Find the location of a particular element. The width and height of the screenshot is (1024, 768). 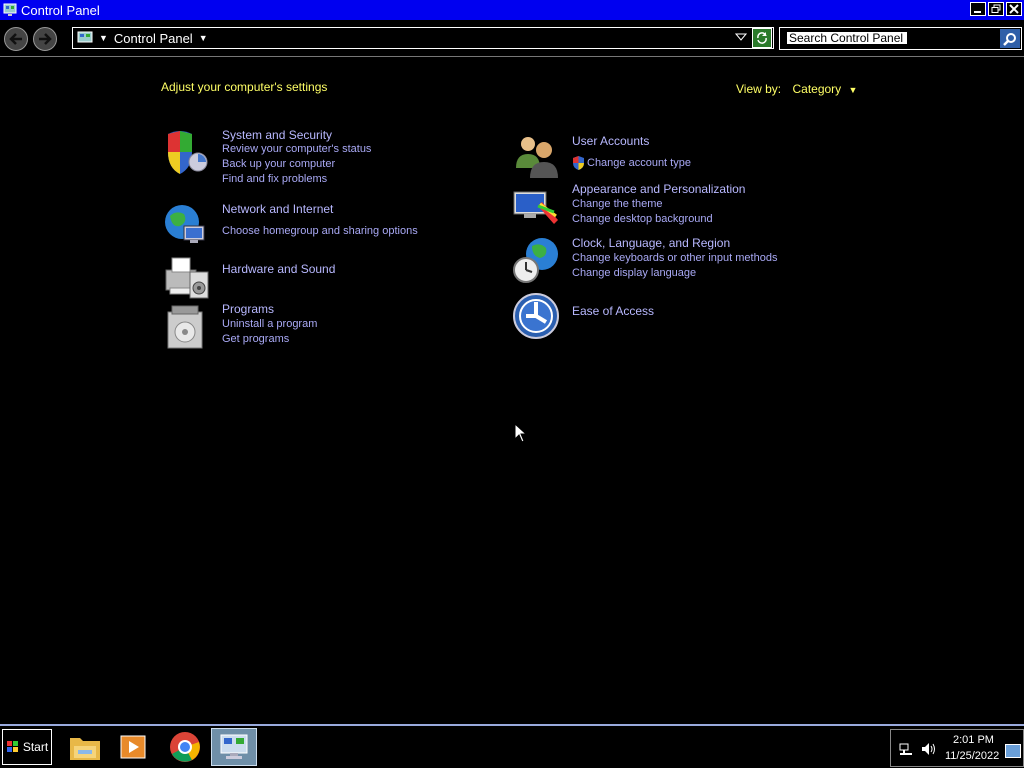

breadcrumb-chevron-icon: ▼ is located at coordinates (103, 38).